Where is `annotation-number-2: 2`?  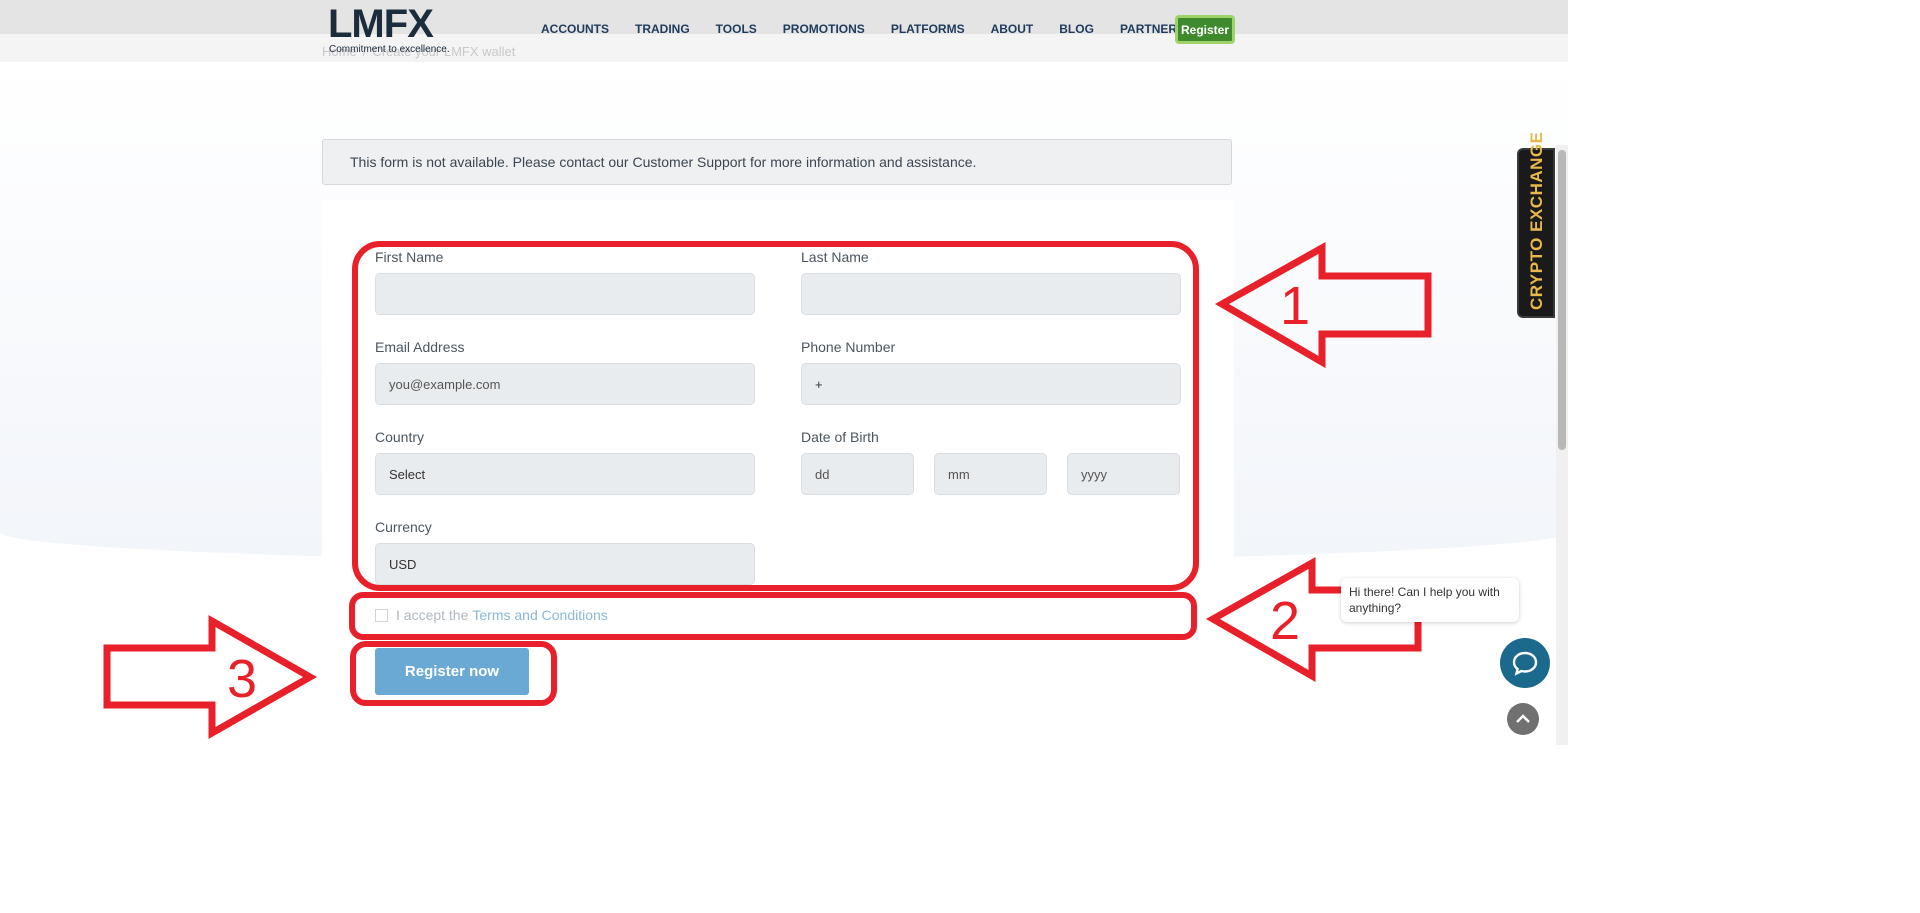 annotation-number-2: 2 is located at coordinates (1285, 621).